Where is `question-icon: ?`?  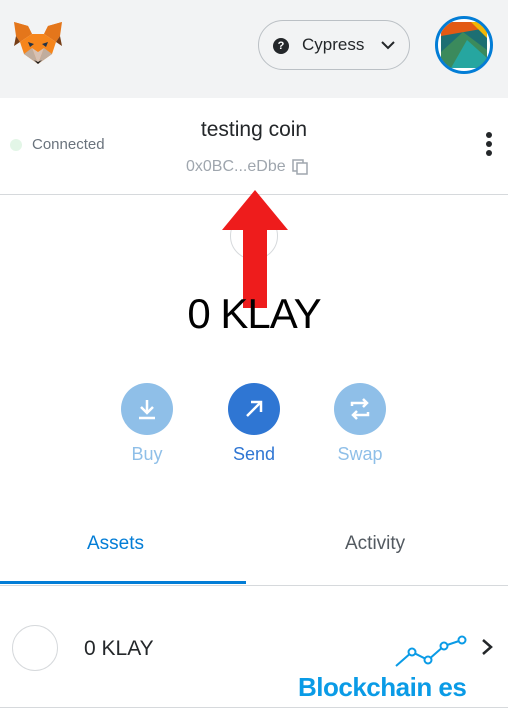 question-icon: ? is located at coordinates (281, 46).